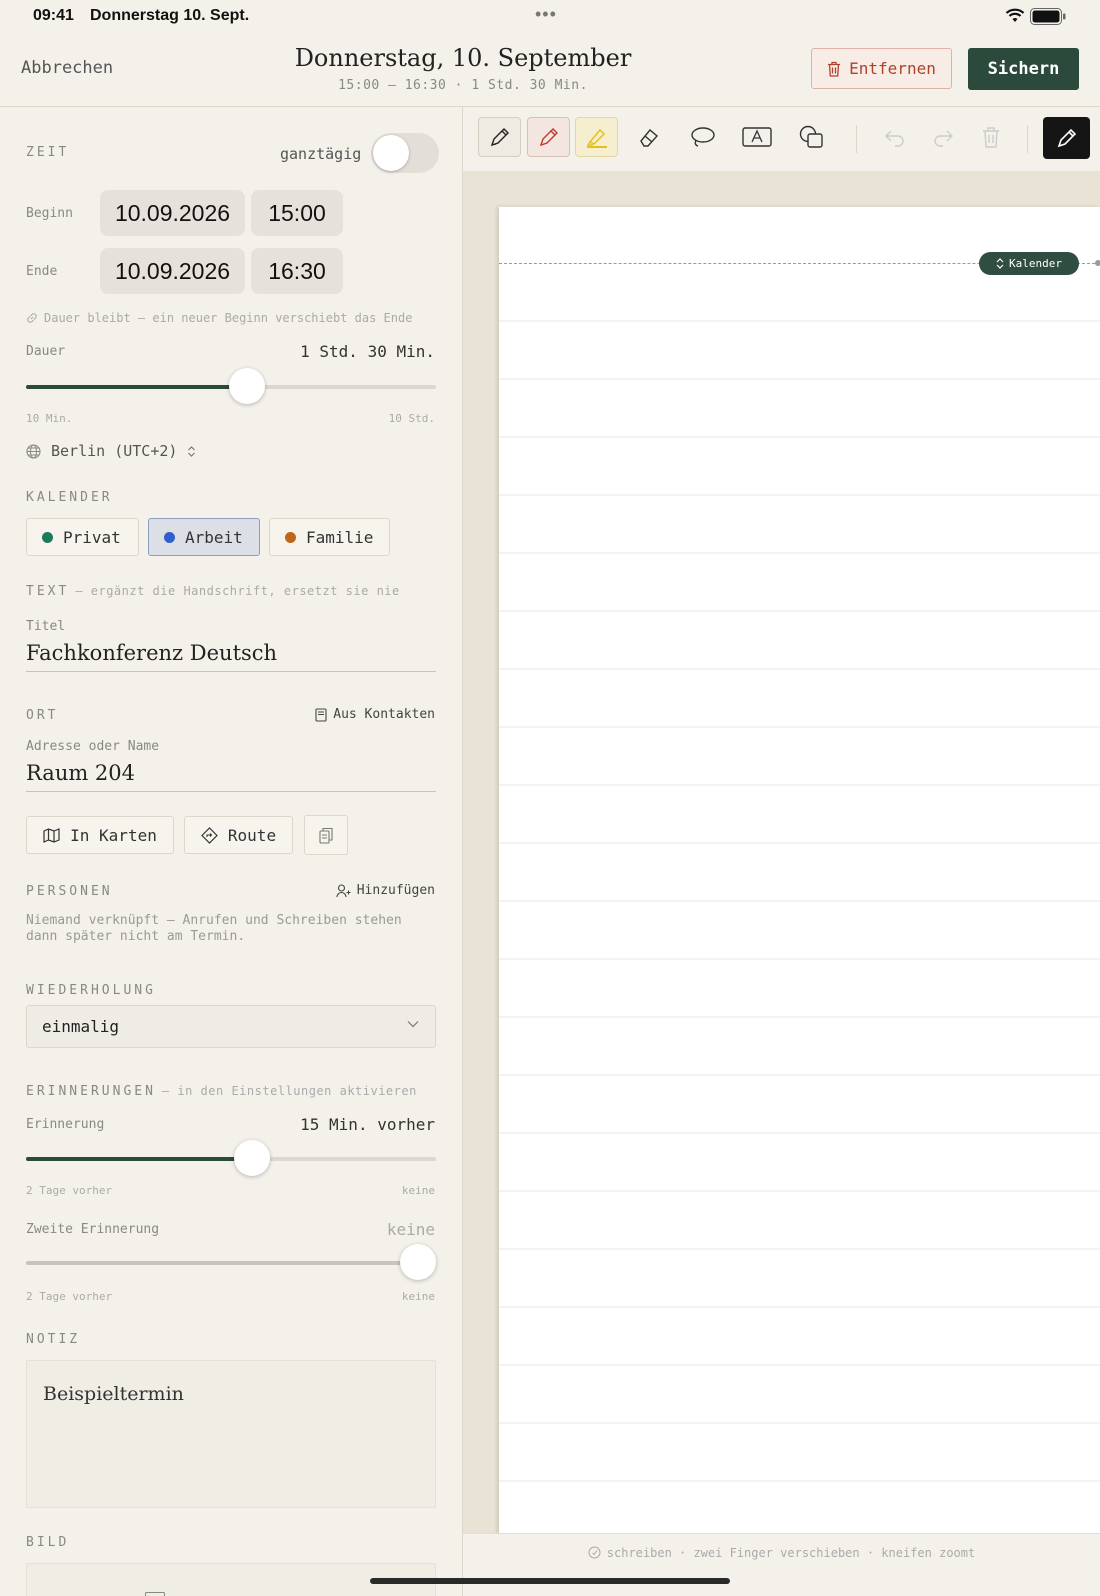 The width and height of the screenshot is (1100, 1596). Describe the element at coordinates (411, 418) in the screenshot. I see `duration-max: 10 Std.` at that location.